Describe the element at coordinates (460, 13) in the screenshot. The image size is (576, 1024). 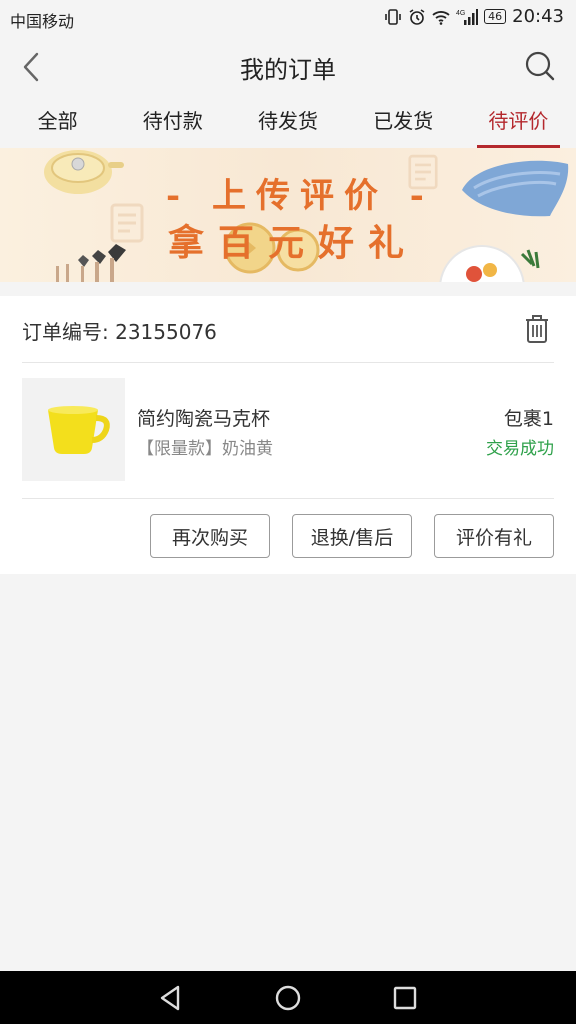
I see `svg-text: 4G` at that location.